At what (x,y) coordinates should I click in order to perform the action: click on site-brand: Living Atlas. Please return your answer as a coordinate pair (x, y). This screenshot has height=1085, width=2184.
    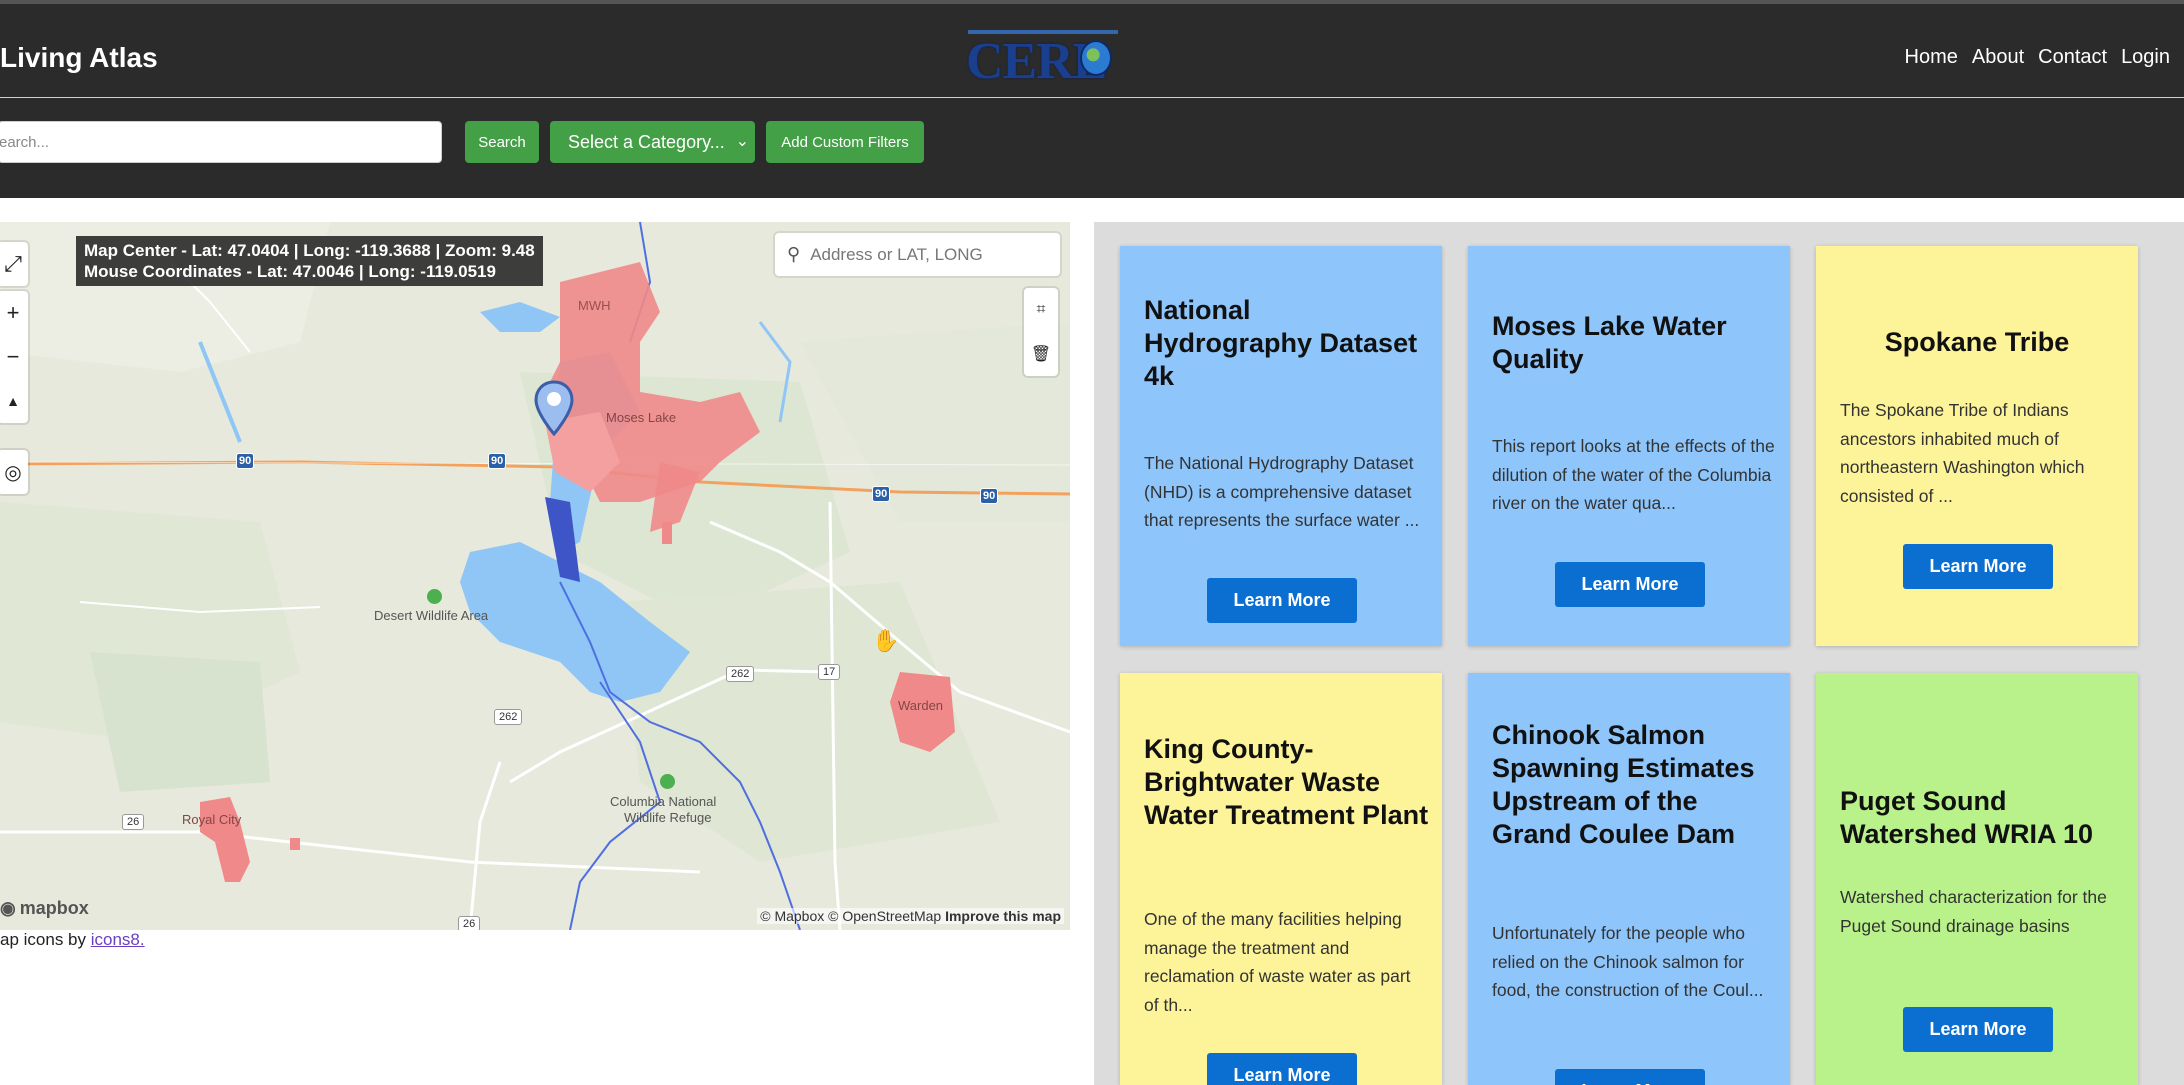
    Looking at the image, I should click on (79, 58).